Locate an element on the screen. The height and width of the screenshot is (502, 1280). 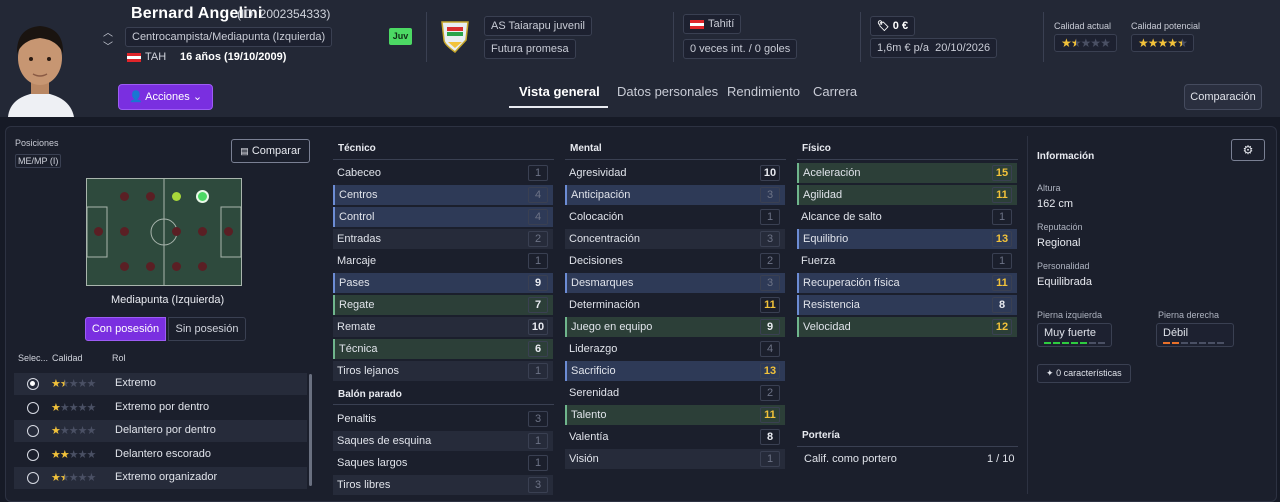
attribute-name: Entradas is located at coordinates (359, 239).